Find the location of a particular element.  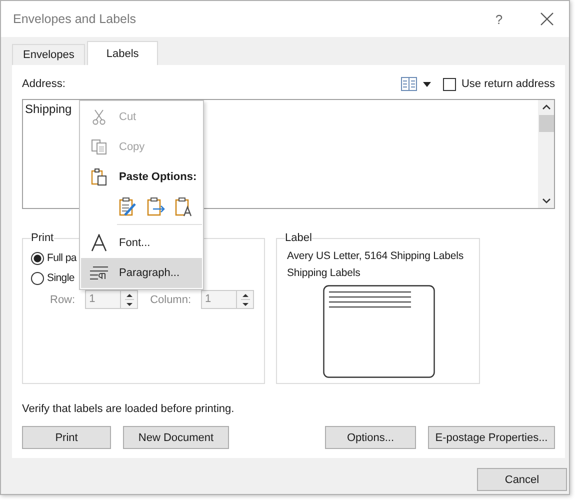

clipboard-letter-icon is located at coordinates (184, 207).